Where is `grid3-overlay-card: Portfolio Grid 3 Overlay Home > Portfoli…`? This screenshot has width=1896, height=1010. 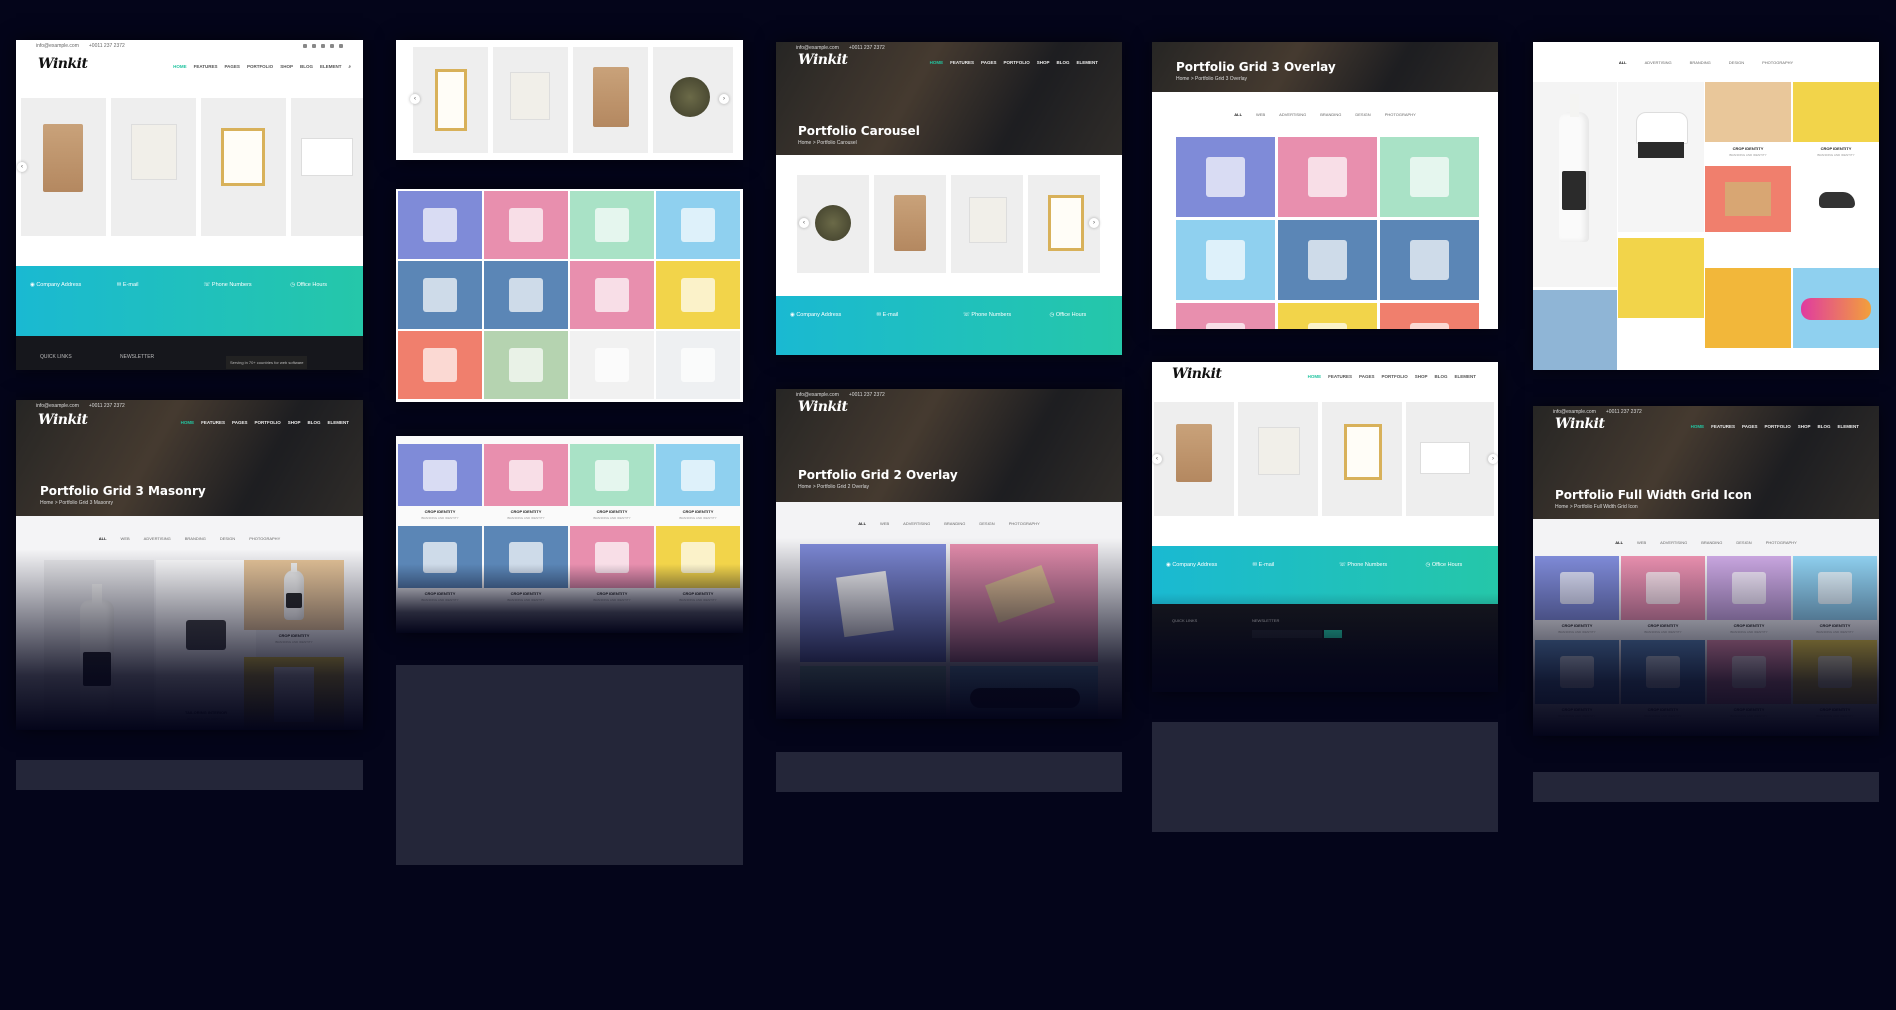 grid3-overlay-card: Portfolio Grid 3 Overlay Home > Portfoli… is located at coordinates (1325, 185).